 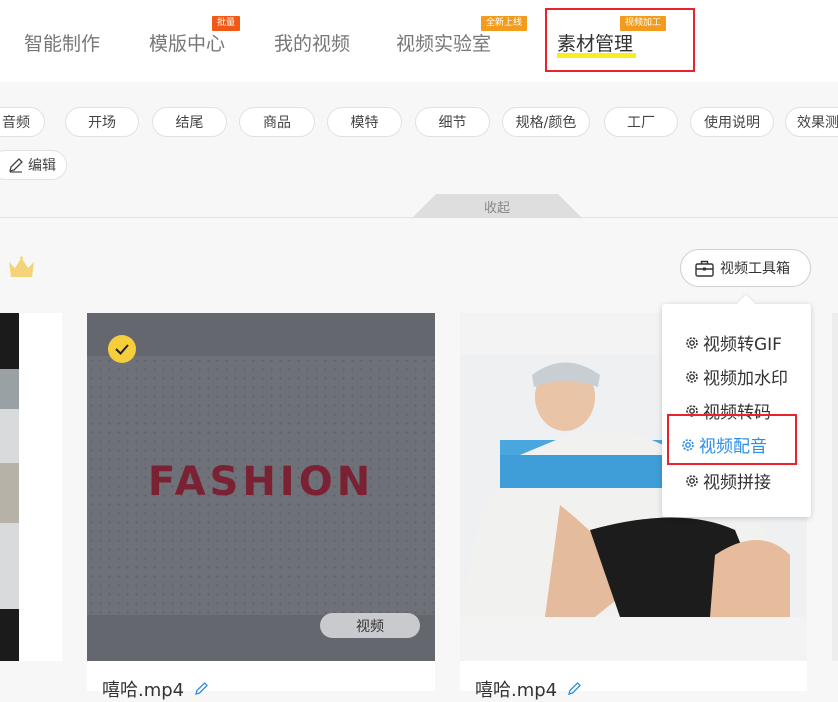 I want to click on filter-chip-audio: 音频, so click(x=22, y=122).